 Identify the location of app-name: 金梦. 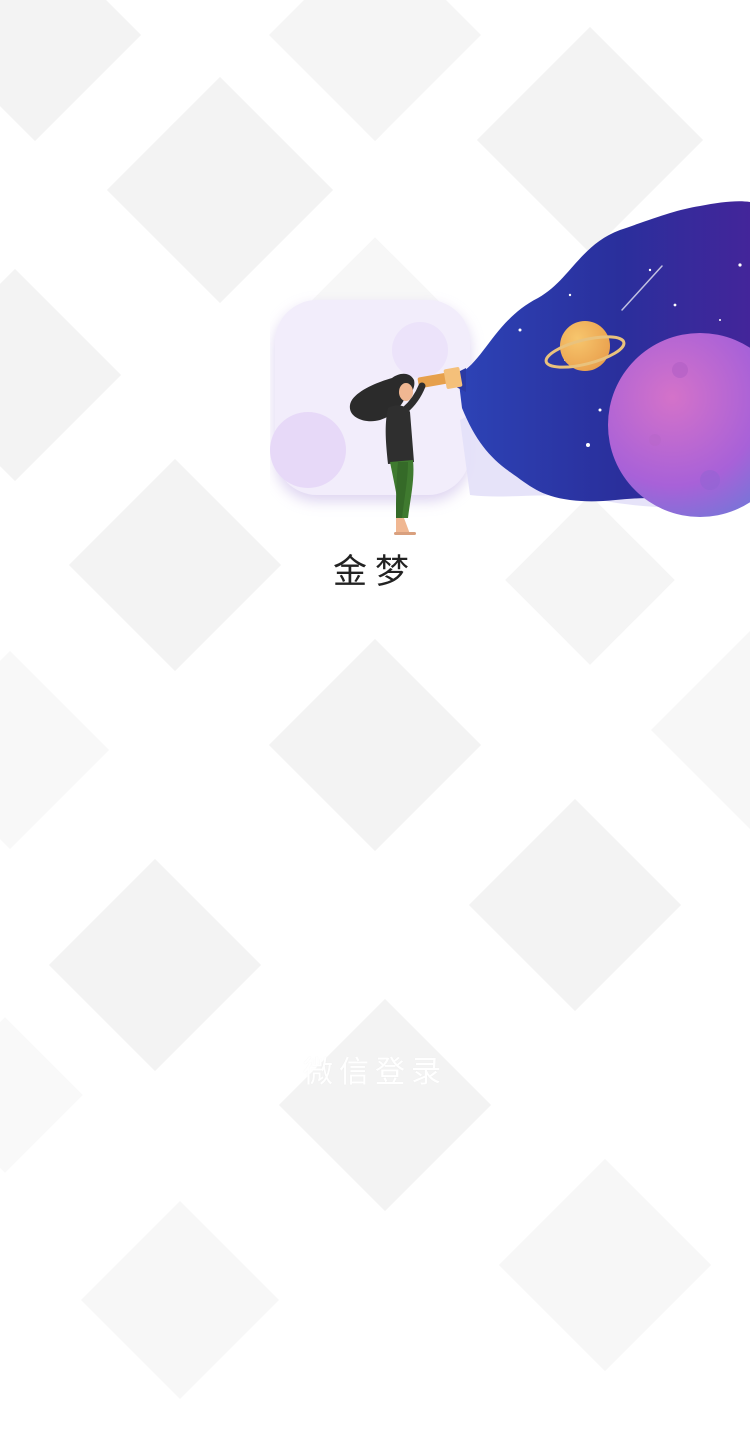
(375, 572).